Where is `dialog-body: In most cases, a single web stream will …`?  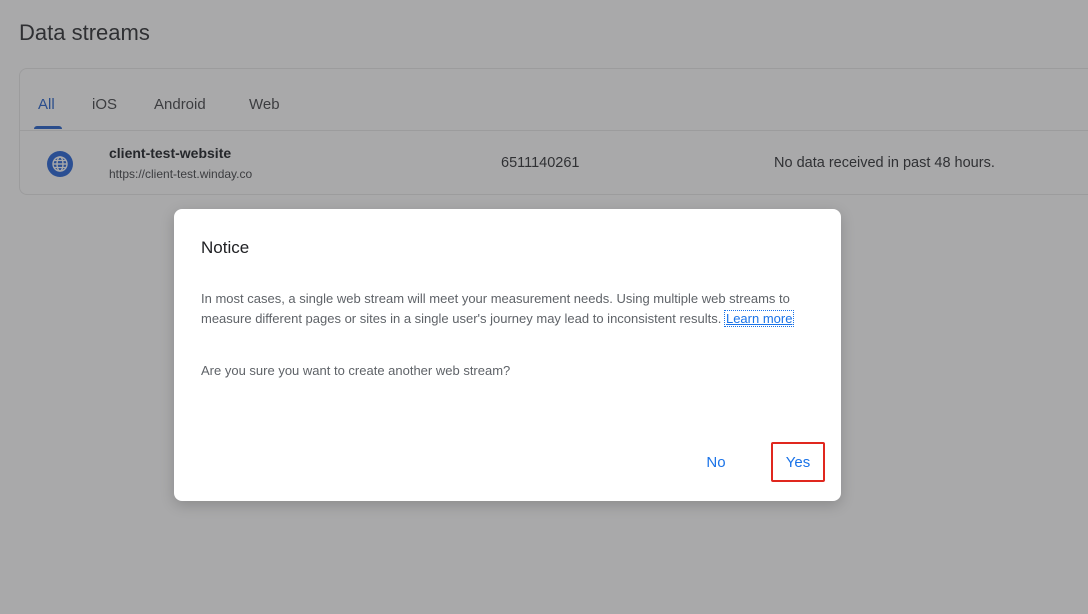 dialog-body: In most cases, a single web stream will … is located at coordinates (506, 309).